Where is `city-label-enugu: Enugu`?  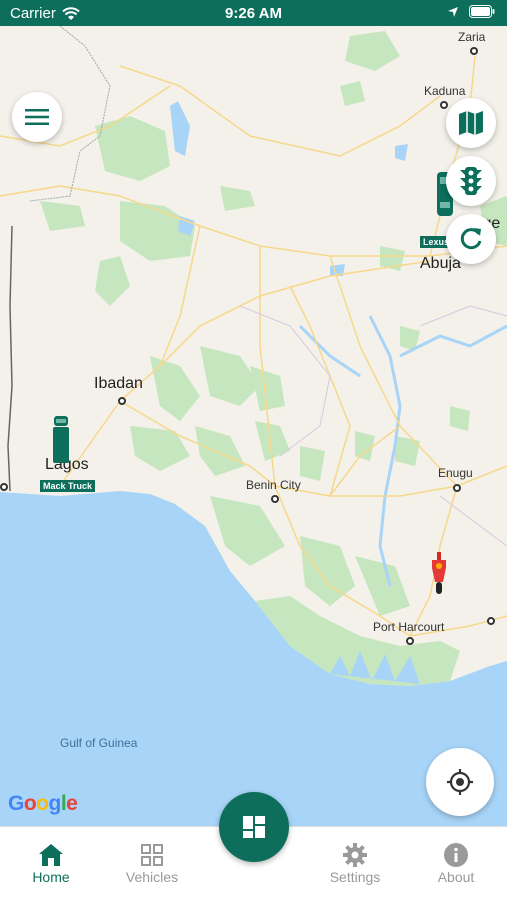
city-label-enugu: Enugu is located at coordinates (455, 473).